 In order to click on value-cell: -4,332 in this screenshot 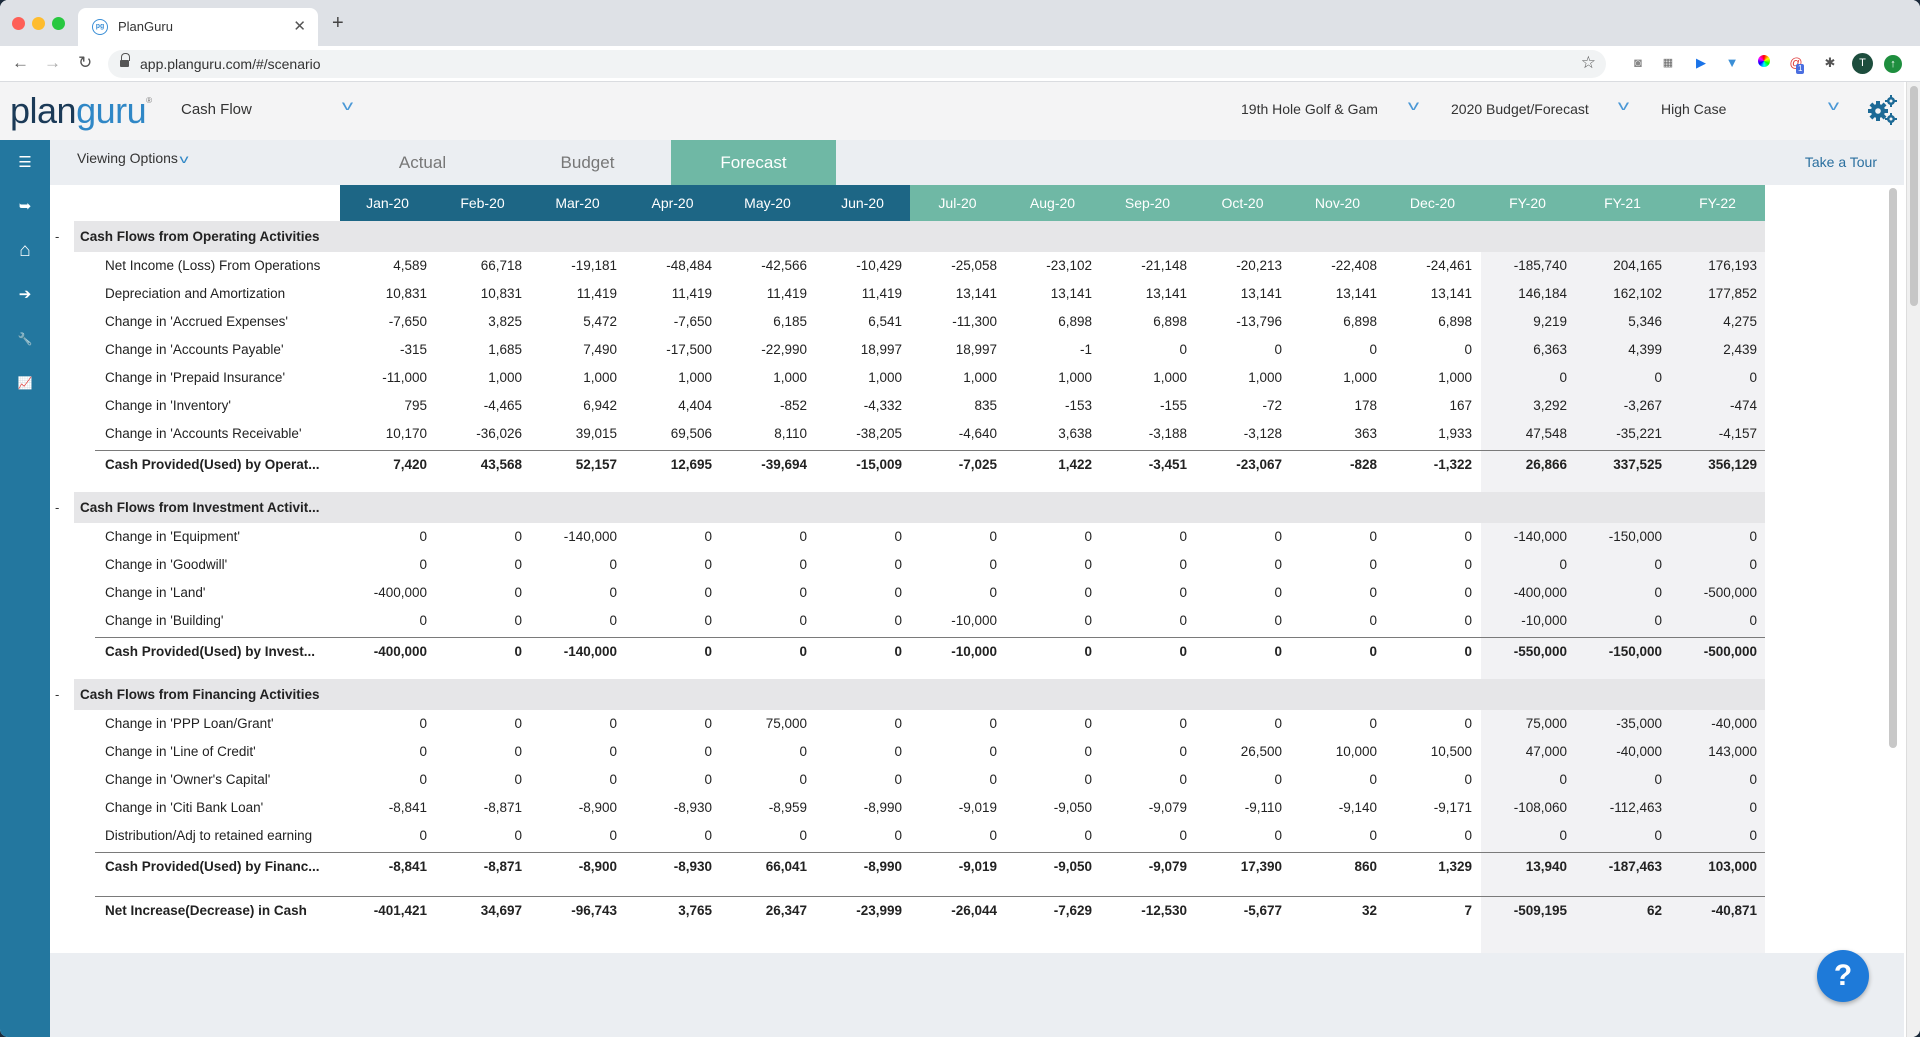, I will do `click(862, 406)`.